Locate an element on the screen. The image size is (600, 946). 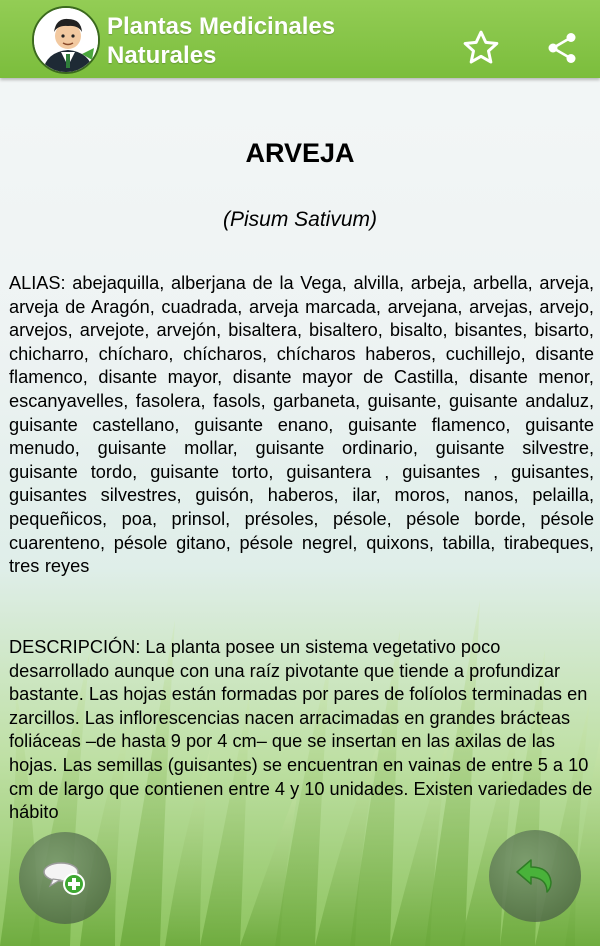
app-logo is located at coordinates (66, 40).